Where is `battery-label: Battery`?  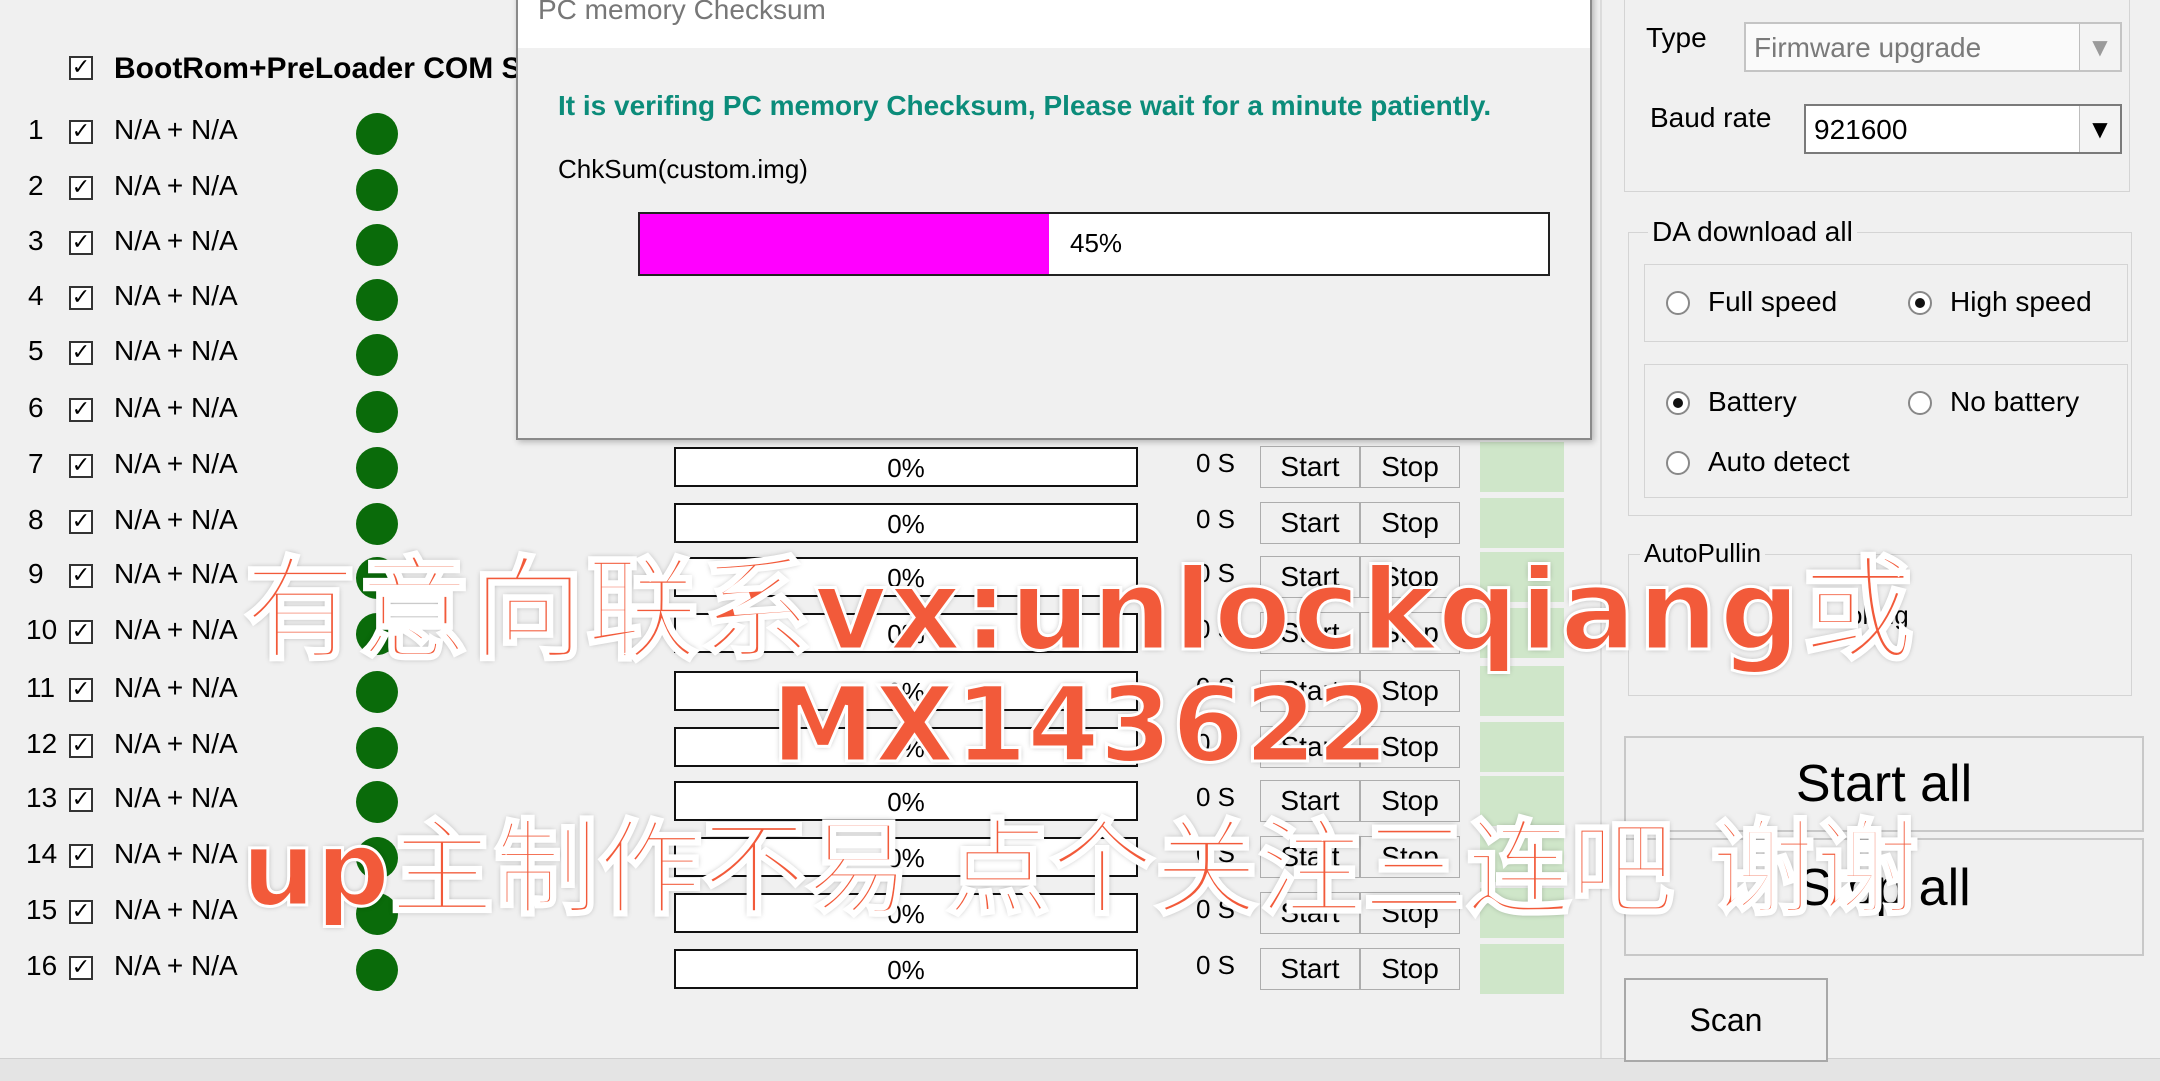 battery-label: Battery is located at coordinates (1752, 401).